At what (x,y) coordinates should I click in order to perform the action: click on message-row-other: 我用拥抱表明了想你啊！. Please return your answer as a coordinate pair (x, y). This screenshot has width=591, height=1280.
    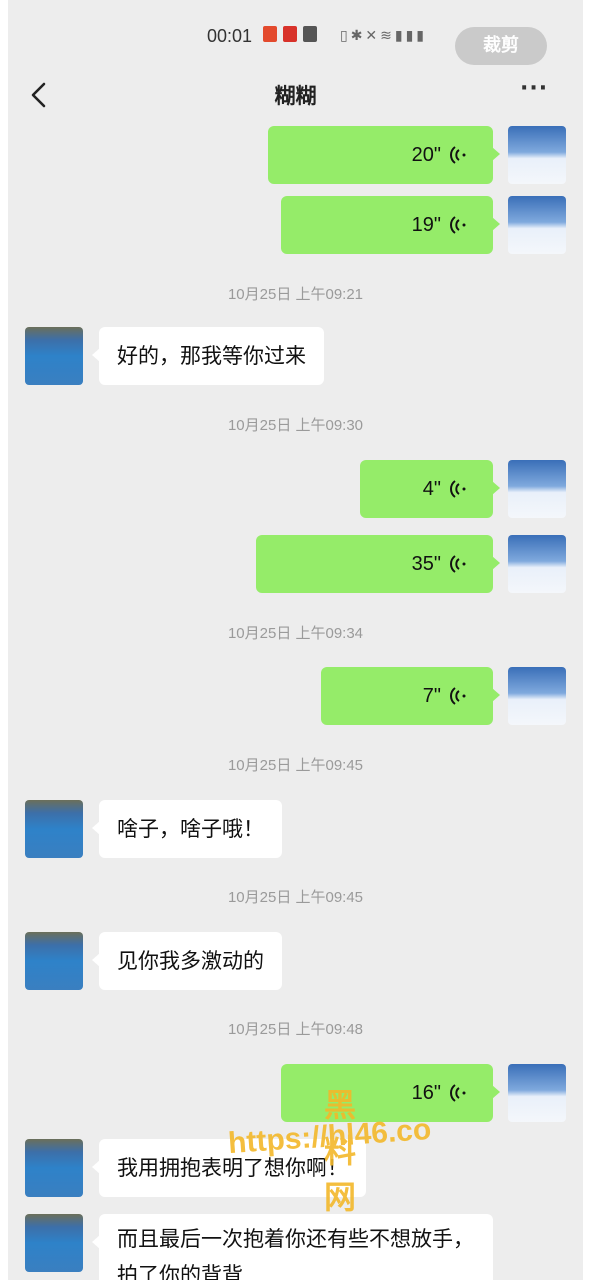
    Looking at the image, I should click on (295, 1168).